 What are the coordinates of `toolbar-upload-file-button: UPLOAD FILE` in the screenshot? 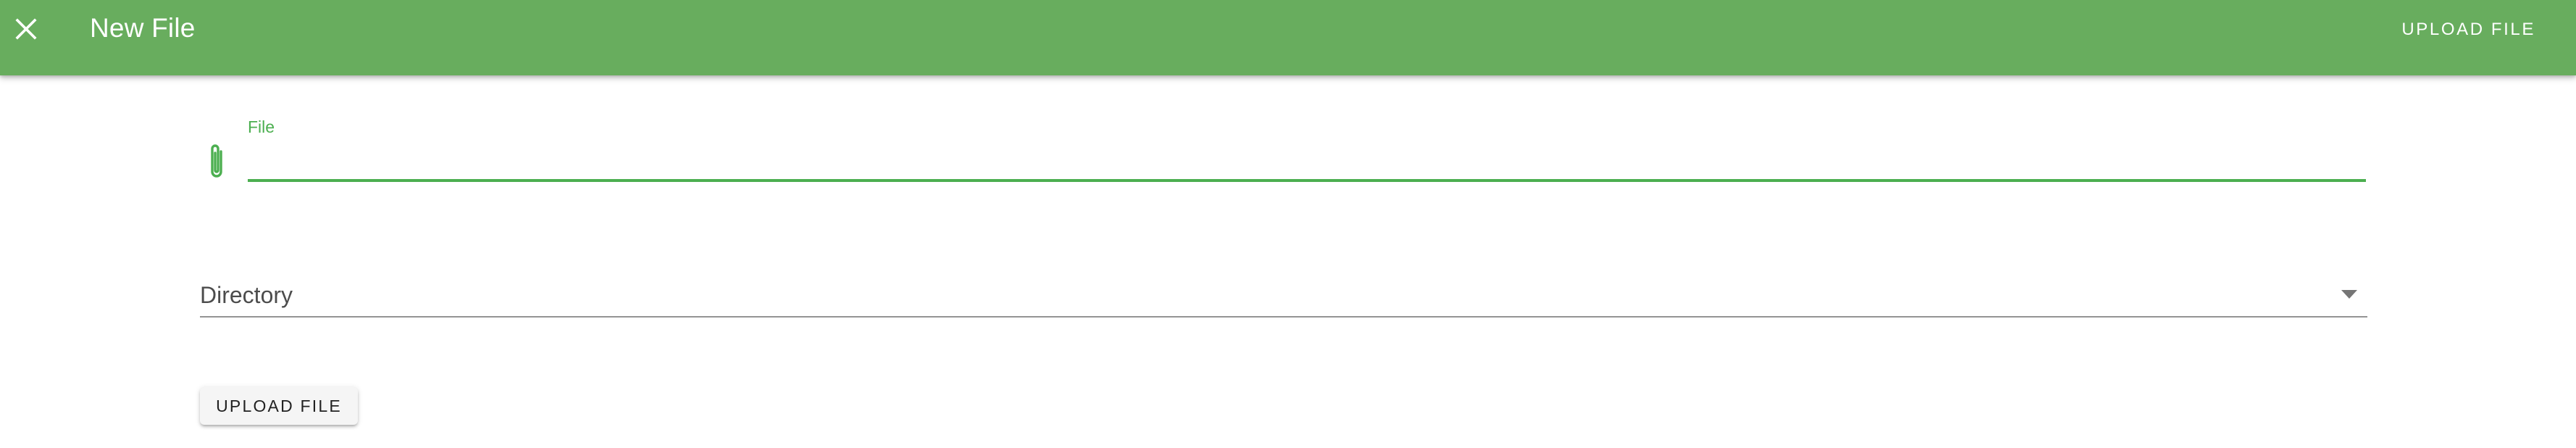 It's located at (2468, 30).